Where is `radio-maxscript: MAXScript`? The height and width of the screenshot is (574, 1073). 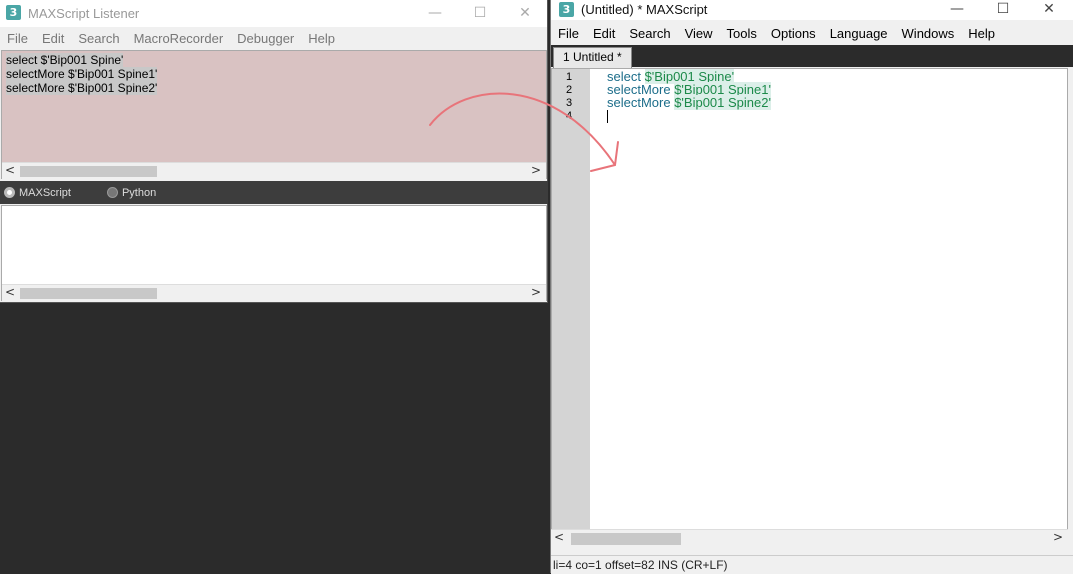 radio-maxscript: MAXScript is located at coordinates (37, 193).